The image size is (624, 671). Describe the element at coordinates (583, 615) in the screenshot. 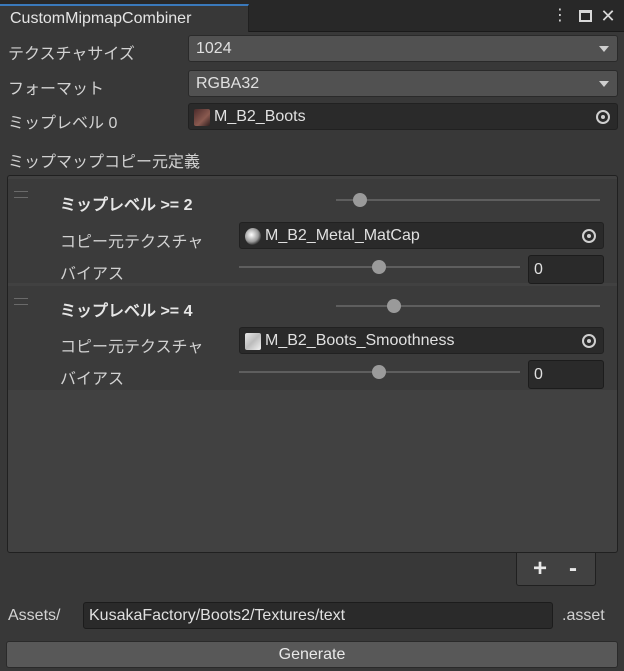

I see `asset-suffix-label: .asset` at that location.